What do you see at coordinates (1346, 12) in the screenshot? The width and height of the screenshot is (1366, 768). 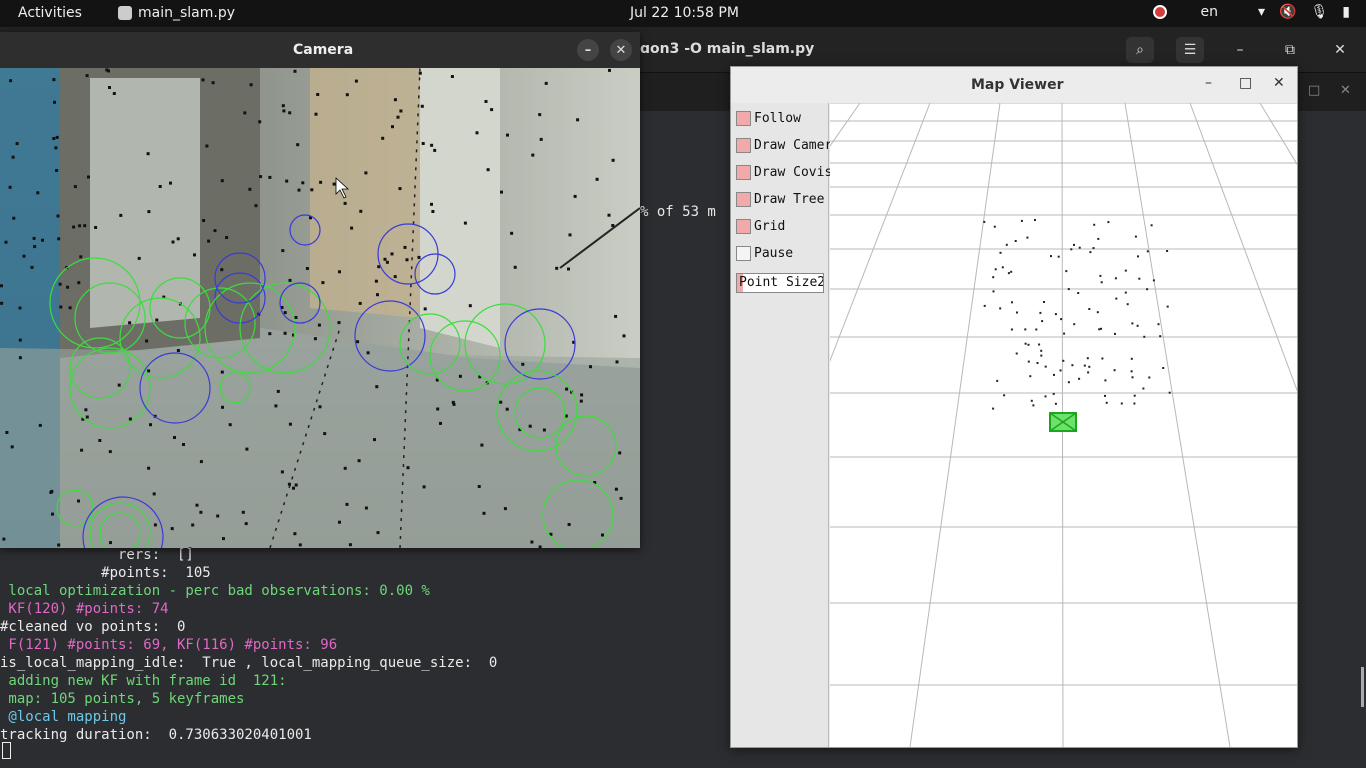 I see `battery-icon: ▮` at bounding box center [1346, 12].